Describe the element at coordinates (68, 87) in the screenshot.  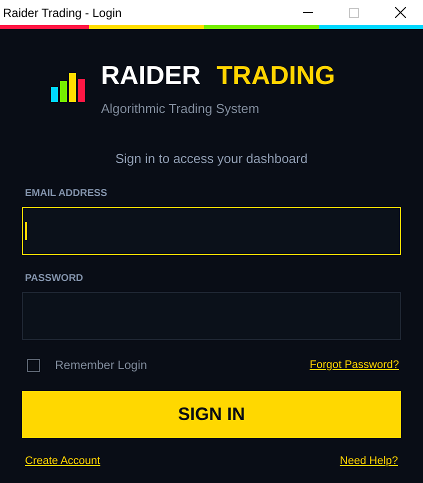
I see `bar-chart-logo-icon` at that location.